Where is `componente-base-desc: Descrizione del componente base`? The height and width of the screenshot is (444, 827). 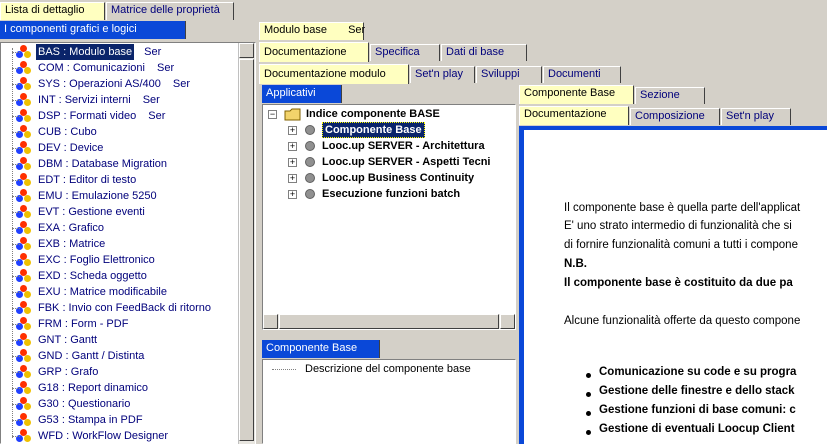 componente-base-desc: Descrizione del componente base is located at coordinates (388, 369).